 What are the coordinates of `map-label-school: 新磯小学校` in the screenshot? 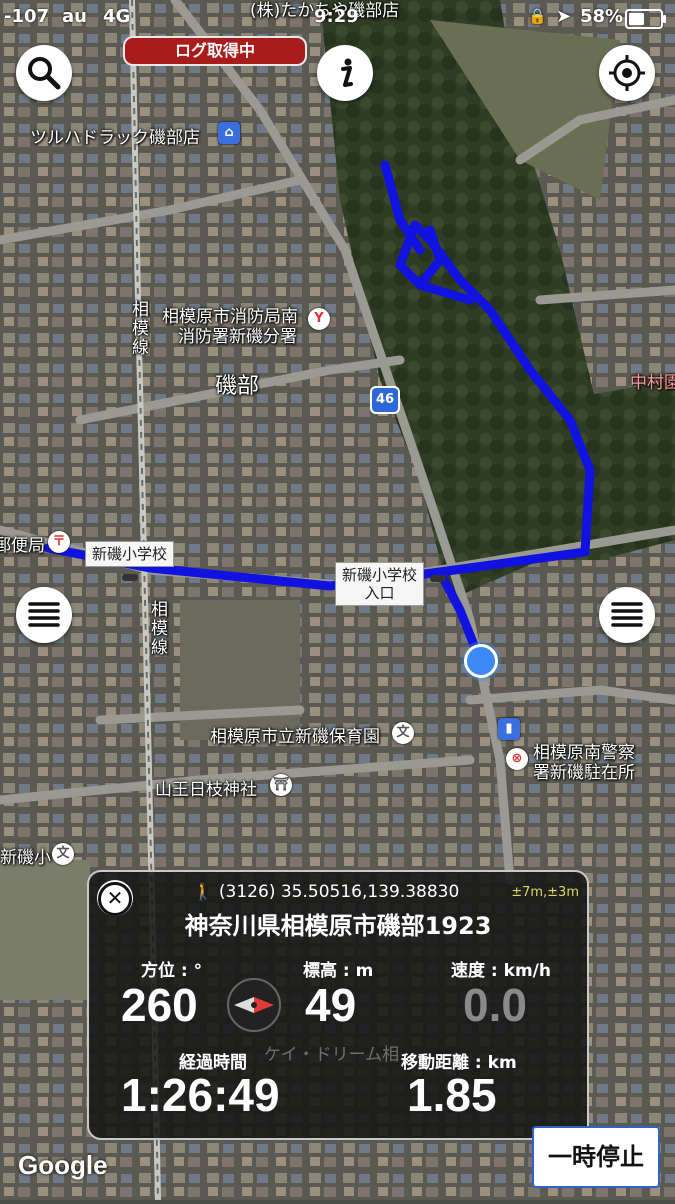 It's located at (130, 554).